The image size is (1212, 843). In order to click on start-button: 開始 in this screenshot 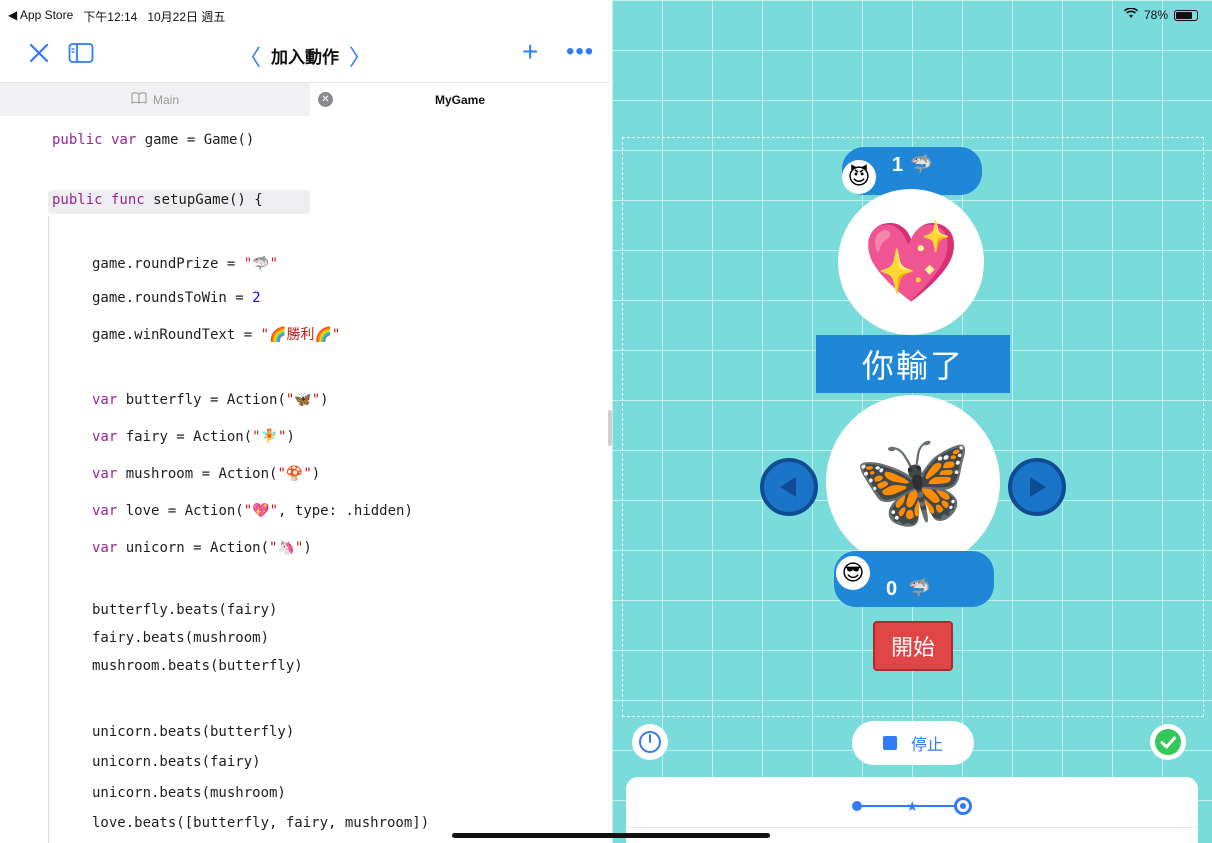, I will do `click(913, 646)`.